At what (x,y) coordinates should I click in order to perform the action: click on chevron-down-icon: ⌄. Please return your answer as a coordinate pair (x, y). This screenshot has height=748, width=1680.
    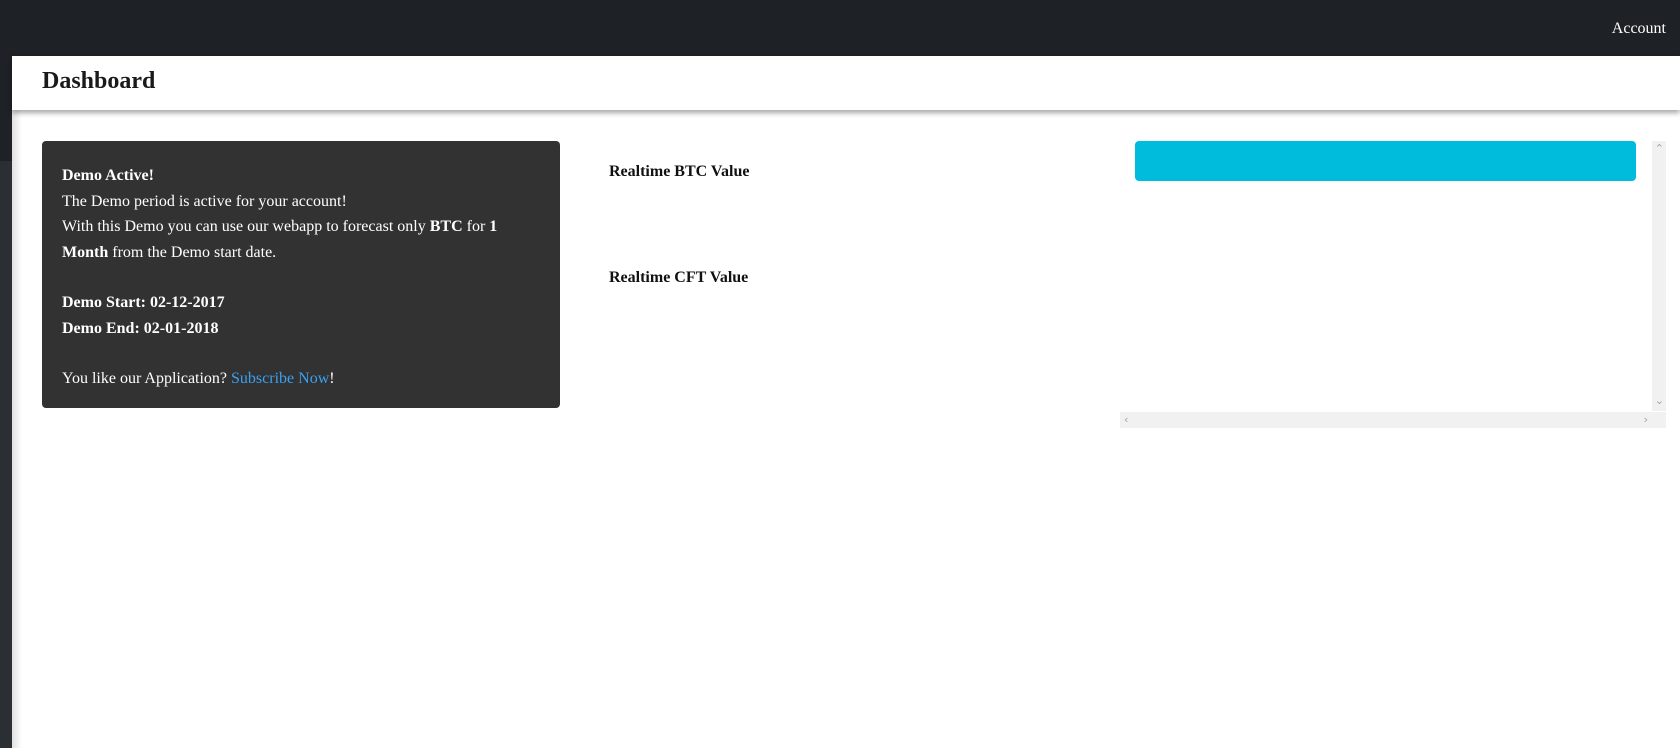
    Looking at the image, I should click on (1659, 401).